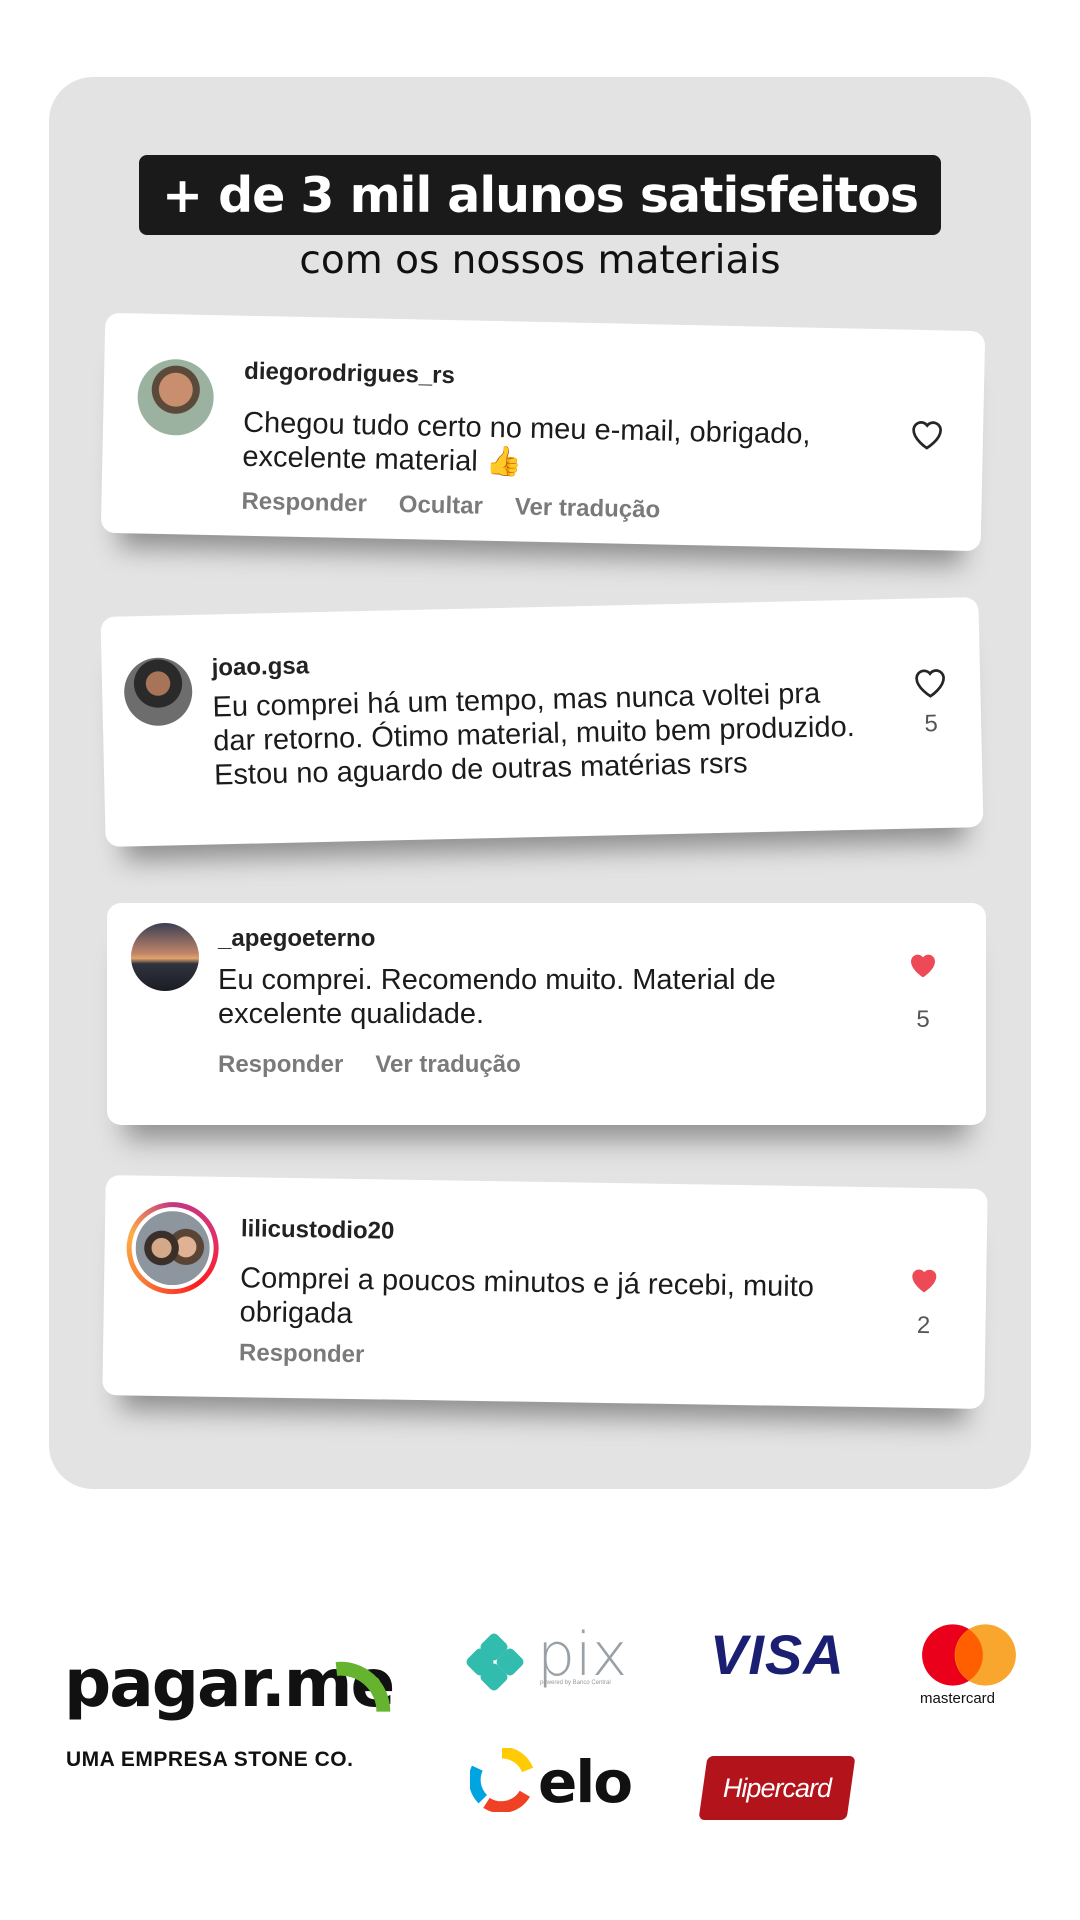 Image resolution: width=1080 pixels, height=1920 pixels. What do you see at coordinates (349, 374) in the screenshot?
I see `comment-username: diegorodrigues_rs` at bounding box center [349, 374].